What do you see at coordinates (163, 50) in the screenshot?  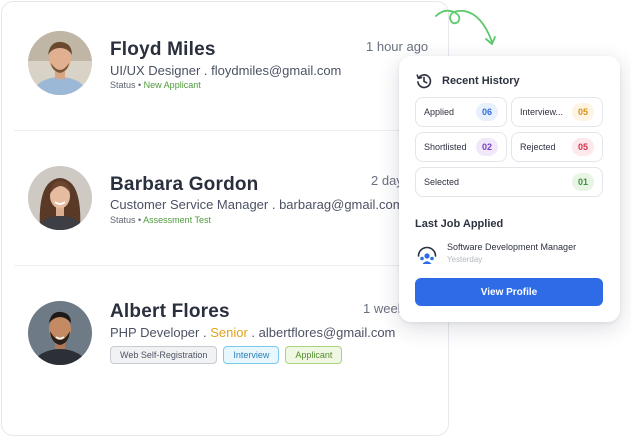 I see `candidate-name: Floyd Miles` at bounding box center [163, 50].